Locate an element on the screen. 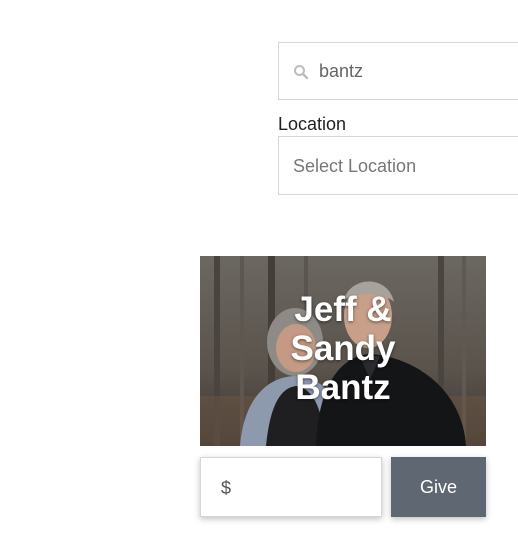 The height and width of the screenshot is (538, 518). give-button: Give is located at coordinates (438, 487).